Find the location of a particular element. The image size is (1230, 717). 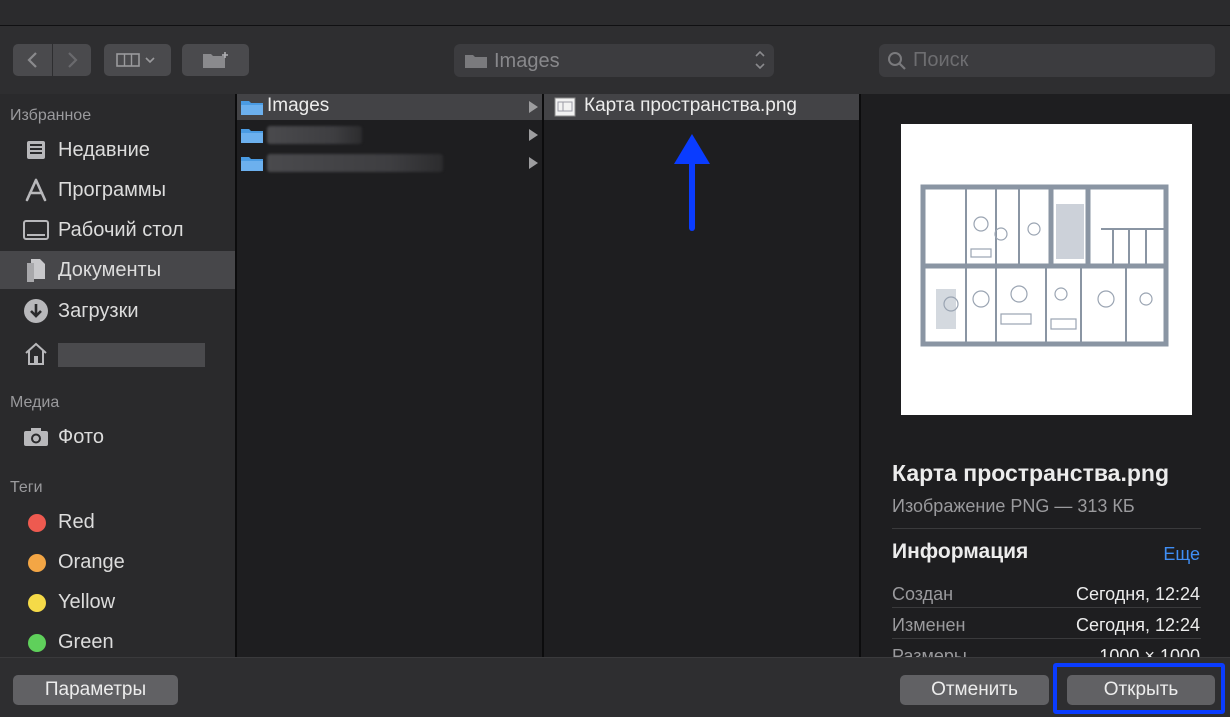

floor-plan-image is located at coordinates (1044, 265).